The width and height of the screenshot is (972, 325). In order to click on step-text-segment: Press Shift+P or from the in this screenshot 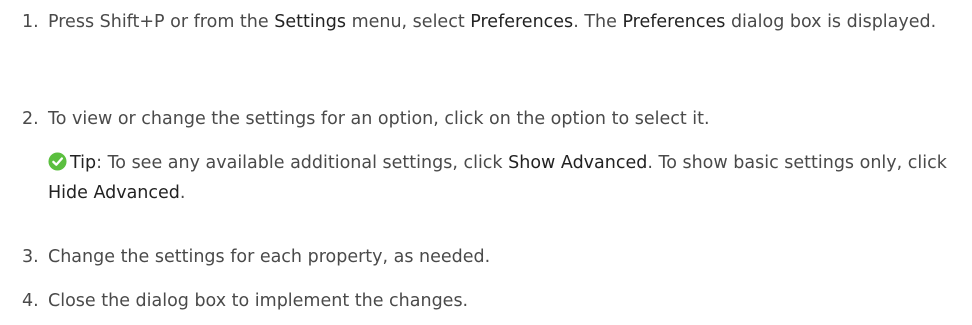, I will do `click(161, 22)`.